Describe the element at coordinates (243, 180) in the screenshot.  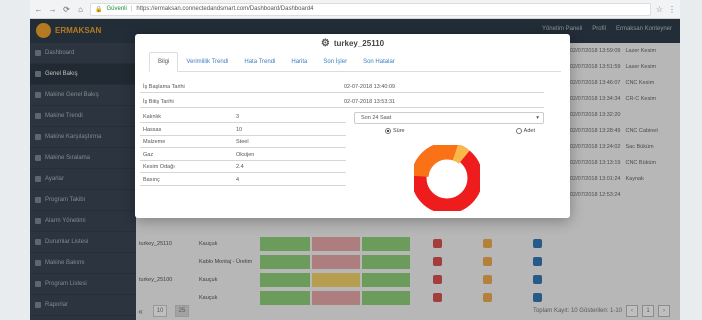
I see `info-row: Basınç 4` at that location.